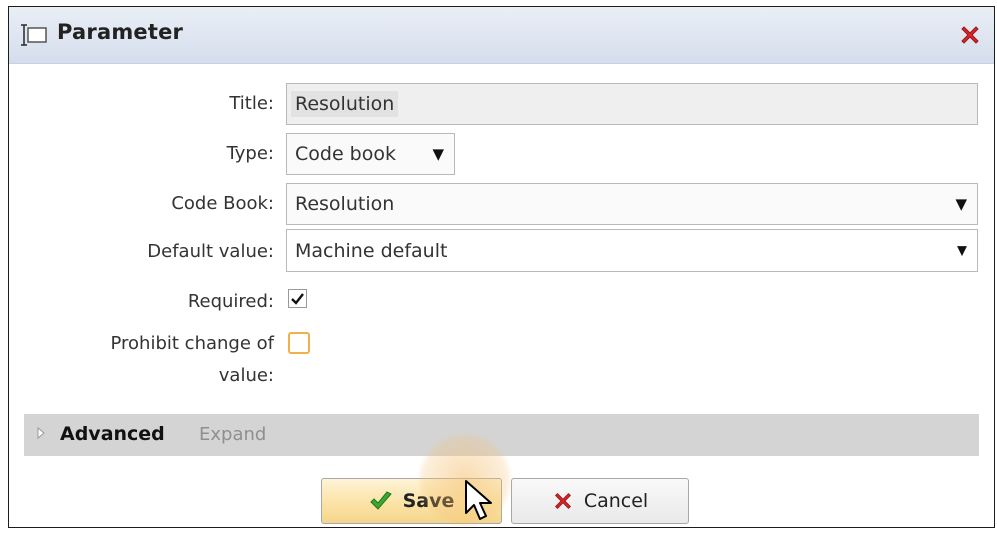  I want to click on code-book-label: Code Book:, so click(222, 203).